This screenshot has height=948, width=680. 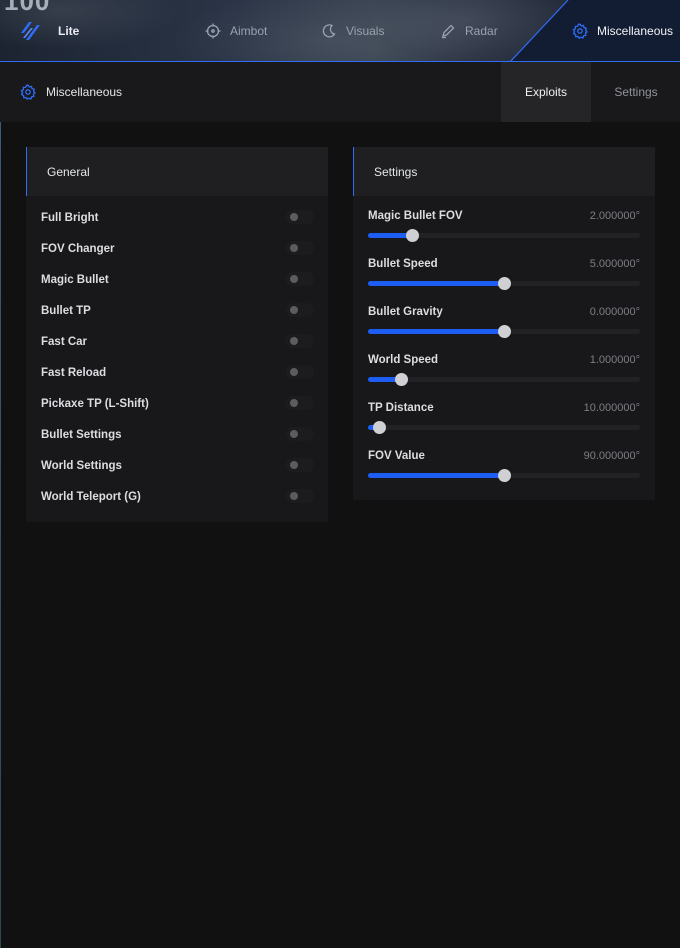 What do you see at coordinates (78, 248) in the screenshot?
I see `toggle-label: FOV Changer` at bounding box center [78, 248].